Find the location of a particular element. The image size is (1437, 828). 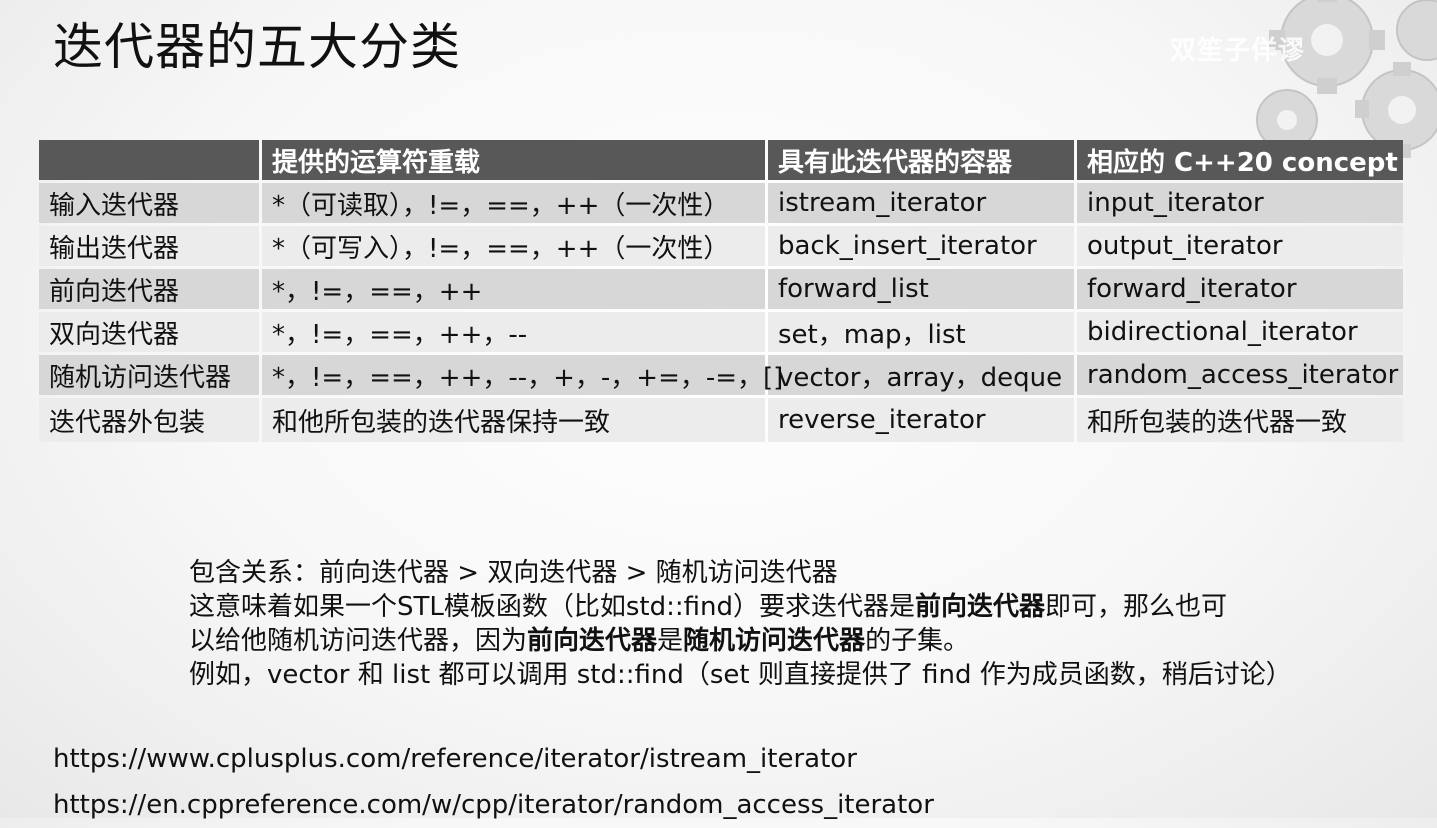

cell-category: 前向迭代器 is located at coordinates (149, 289).